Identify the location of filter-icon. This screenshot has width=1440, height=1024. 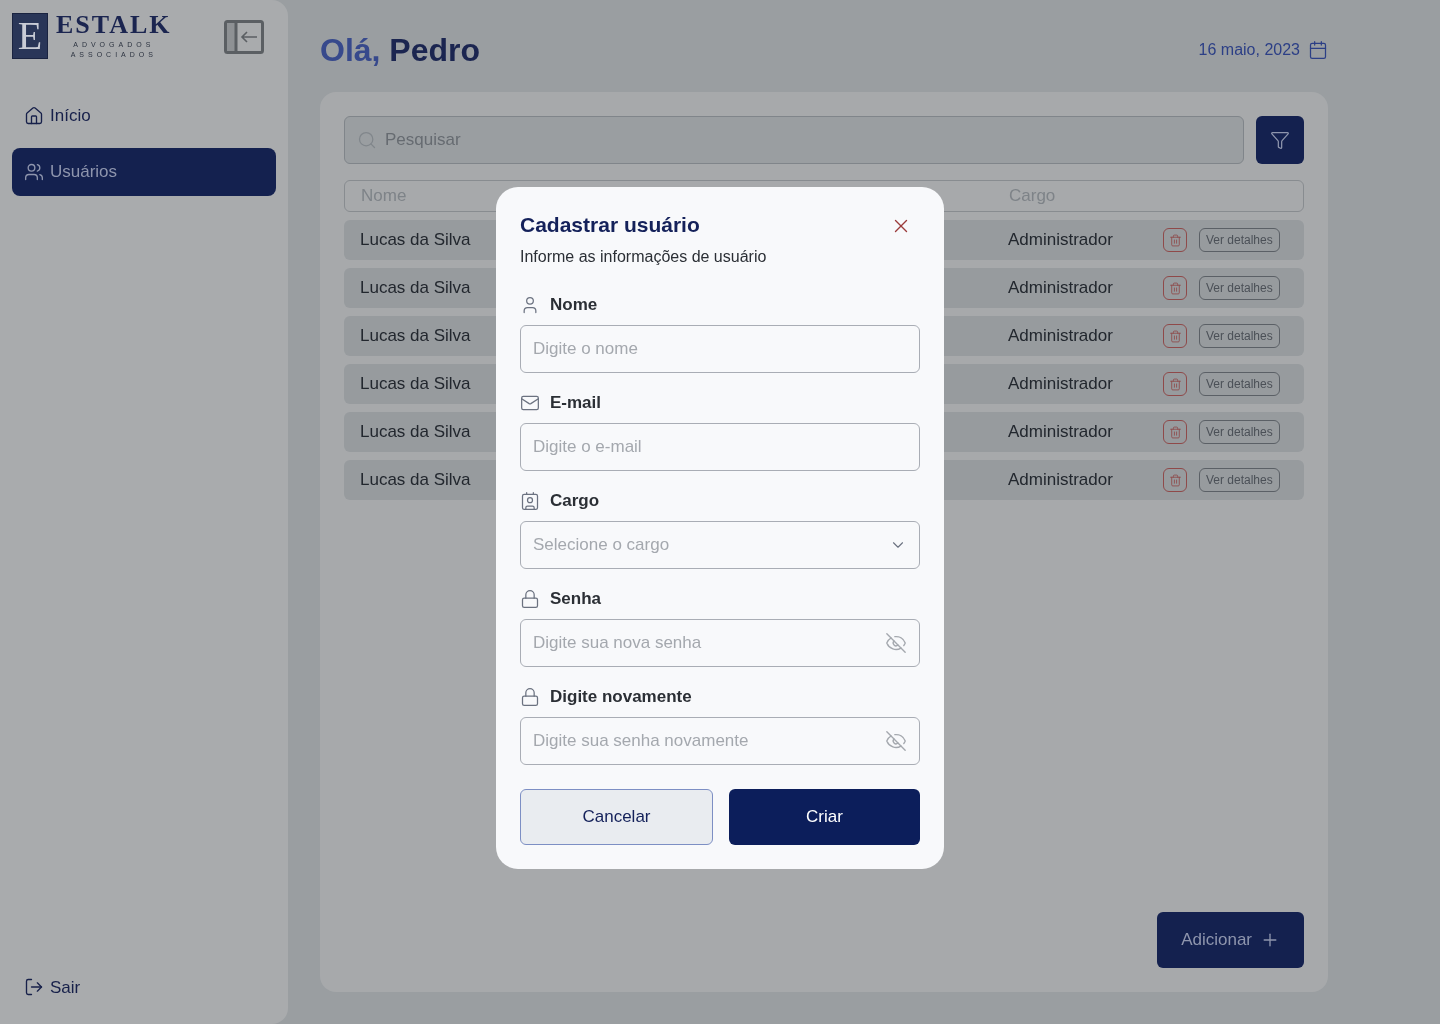
(1280, 140).